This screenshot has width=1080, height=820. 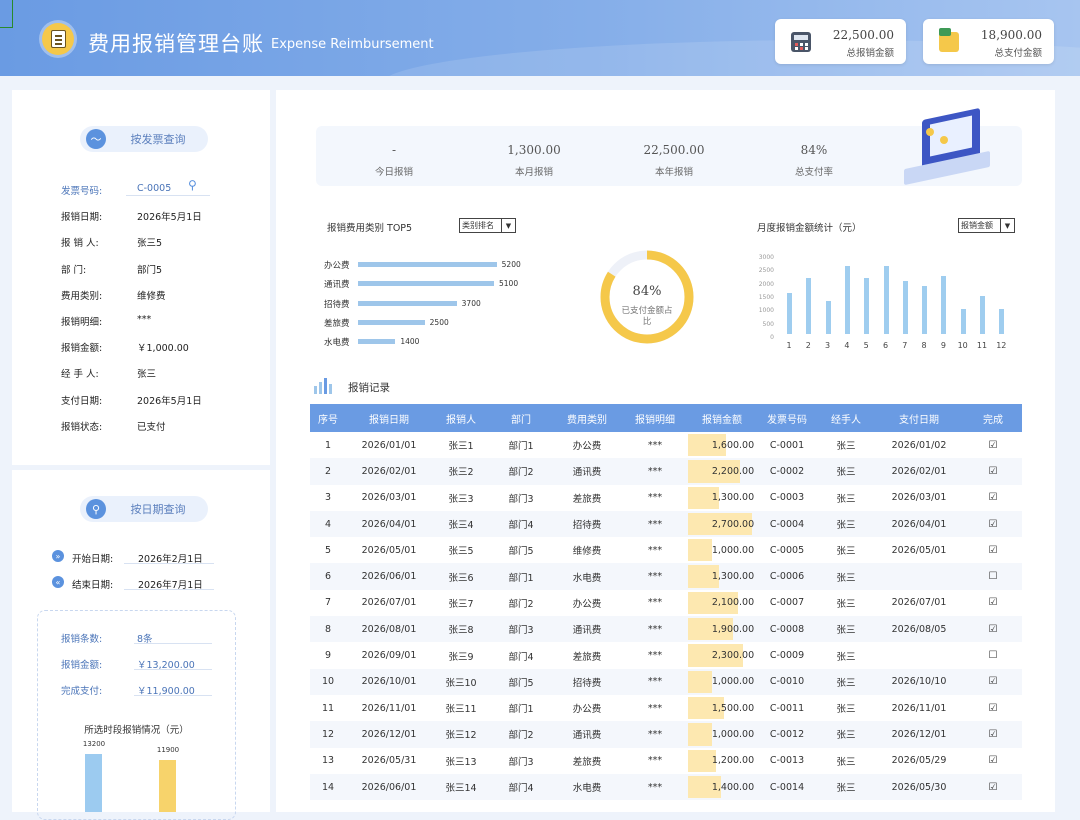 I want to click on table-cell: 5, so click(x=328, y=550).